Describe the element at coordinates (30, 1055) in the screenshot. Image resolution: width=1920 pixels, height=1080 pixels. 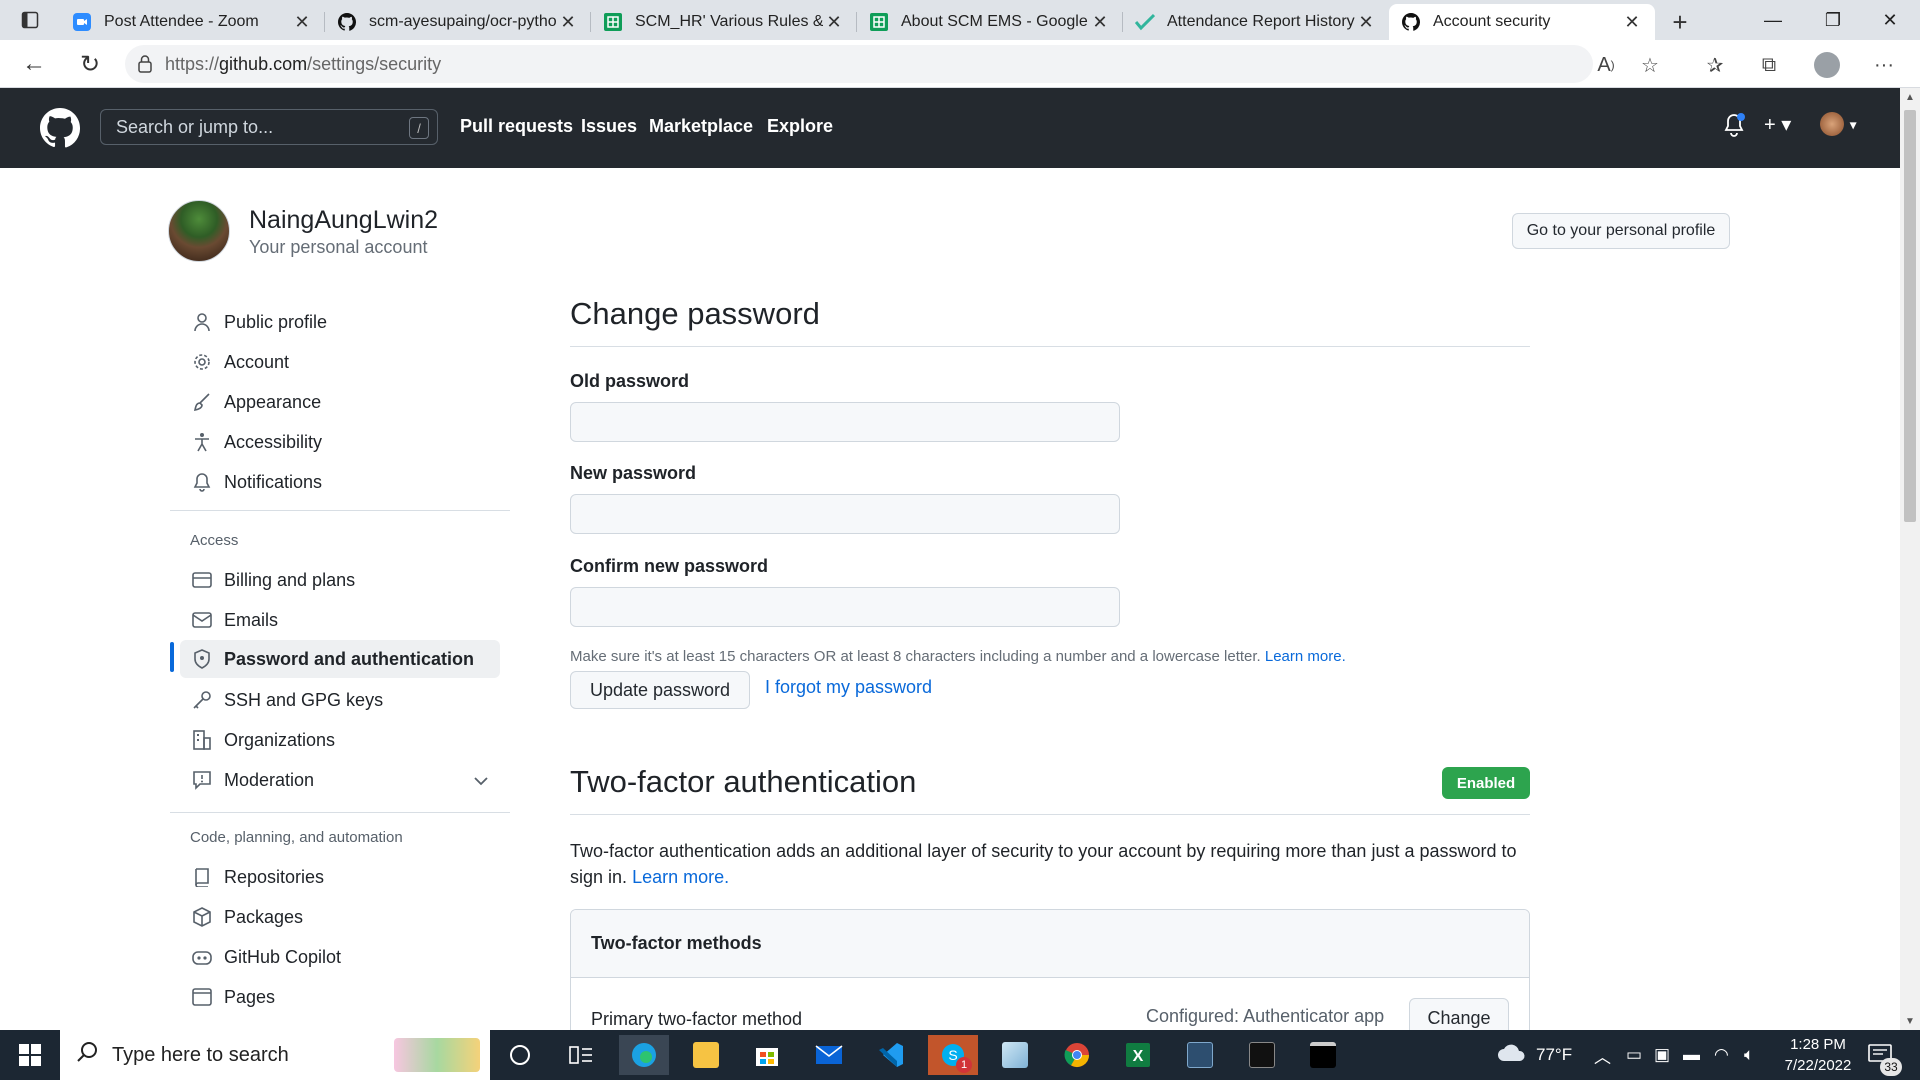
I see `windows-start-icon` at that location.